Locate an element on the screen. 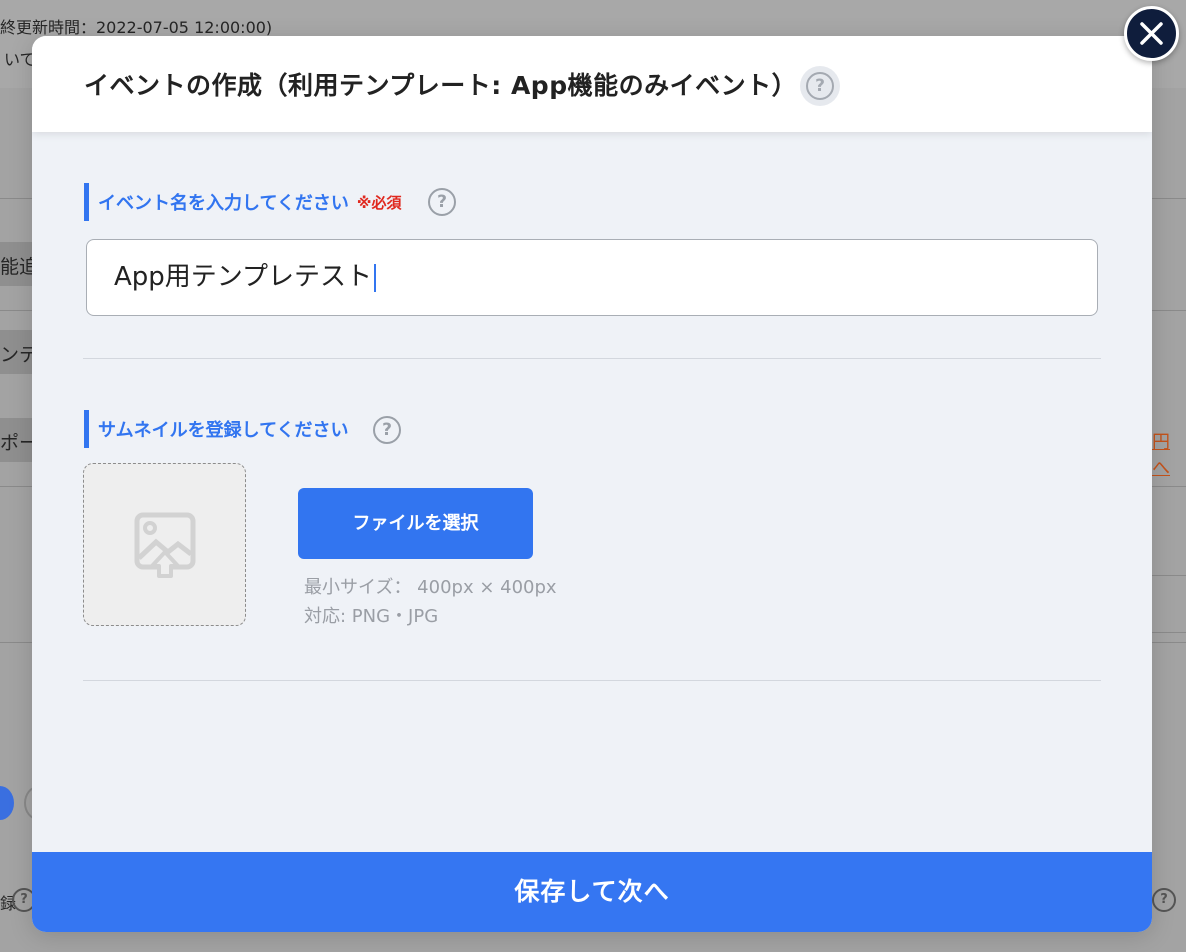 This screenshot has width=1186, height=952. min-size-hint: 最小サイズ： 400px × 400px is located at coordinates (430, 587).